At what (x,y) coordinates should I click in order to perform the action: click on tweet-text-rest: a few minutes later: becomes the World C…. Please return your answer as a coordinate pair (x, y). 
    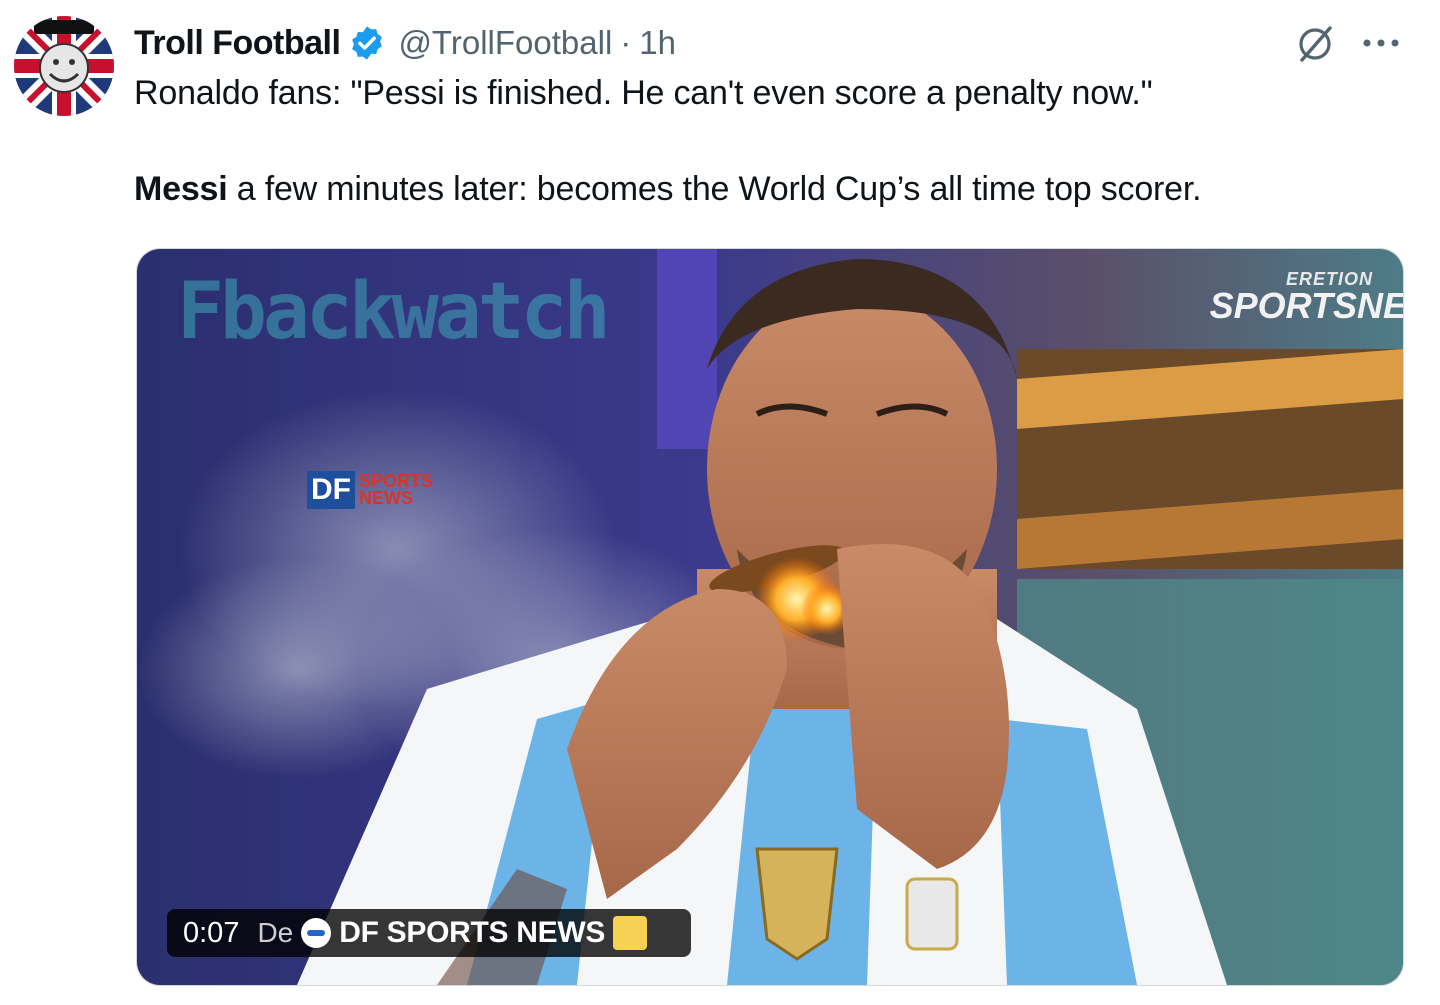
    Looking at the image, I should click on (714, 189).